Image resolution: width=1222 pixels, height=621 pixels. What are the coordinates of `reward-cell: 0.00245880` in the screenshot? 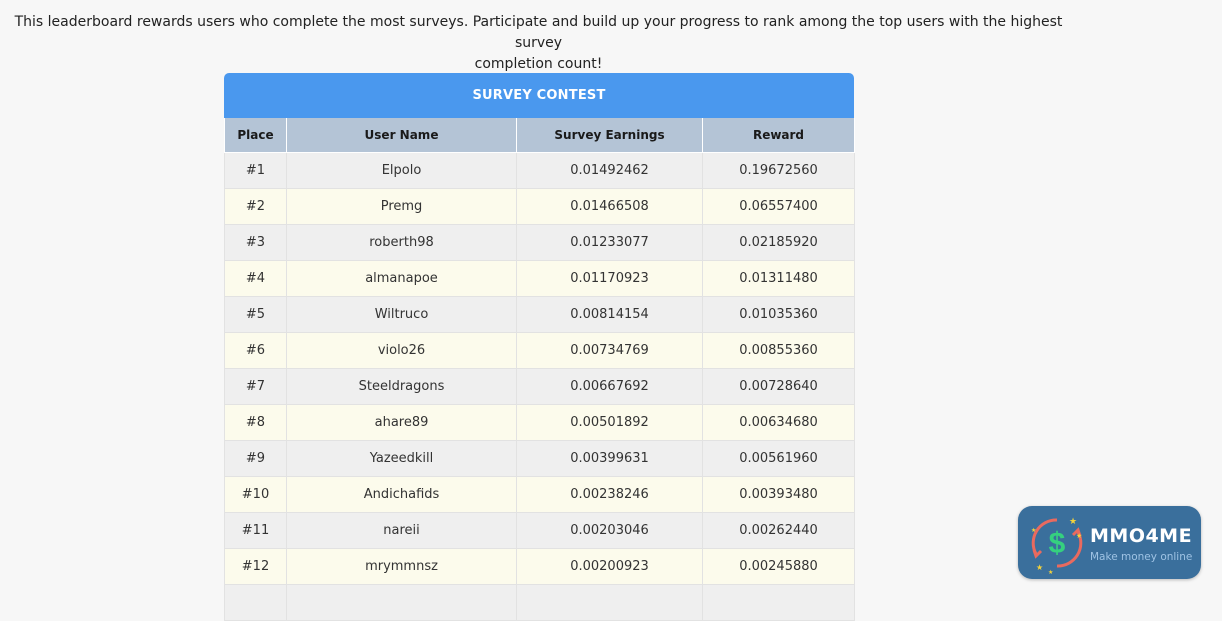 It's located at (778, 566).